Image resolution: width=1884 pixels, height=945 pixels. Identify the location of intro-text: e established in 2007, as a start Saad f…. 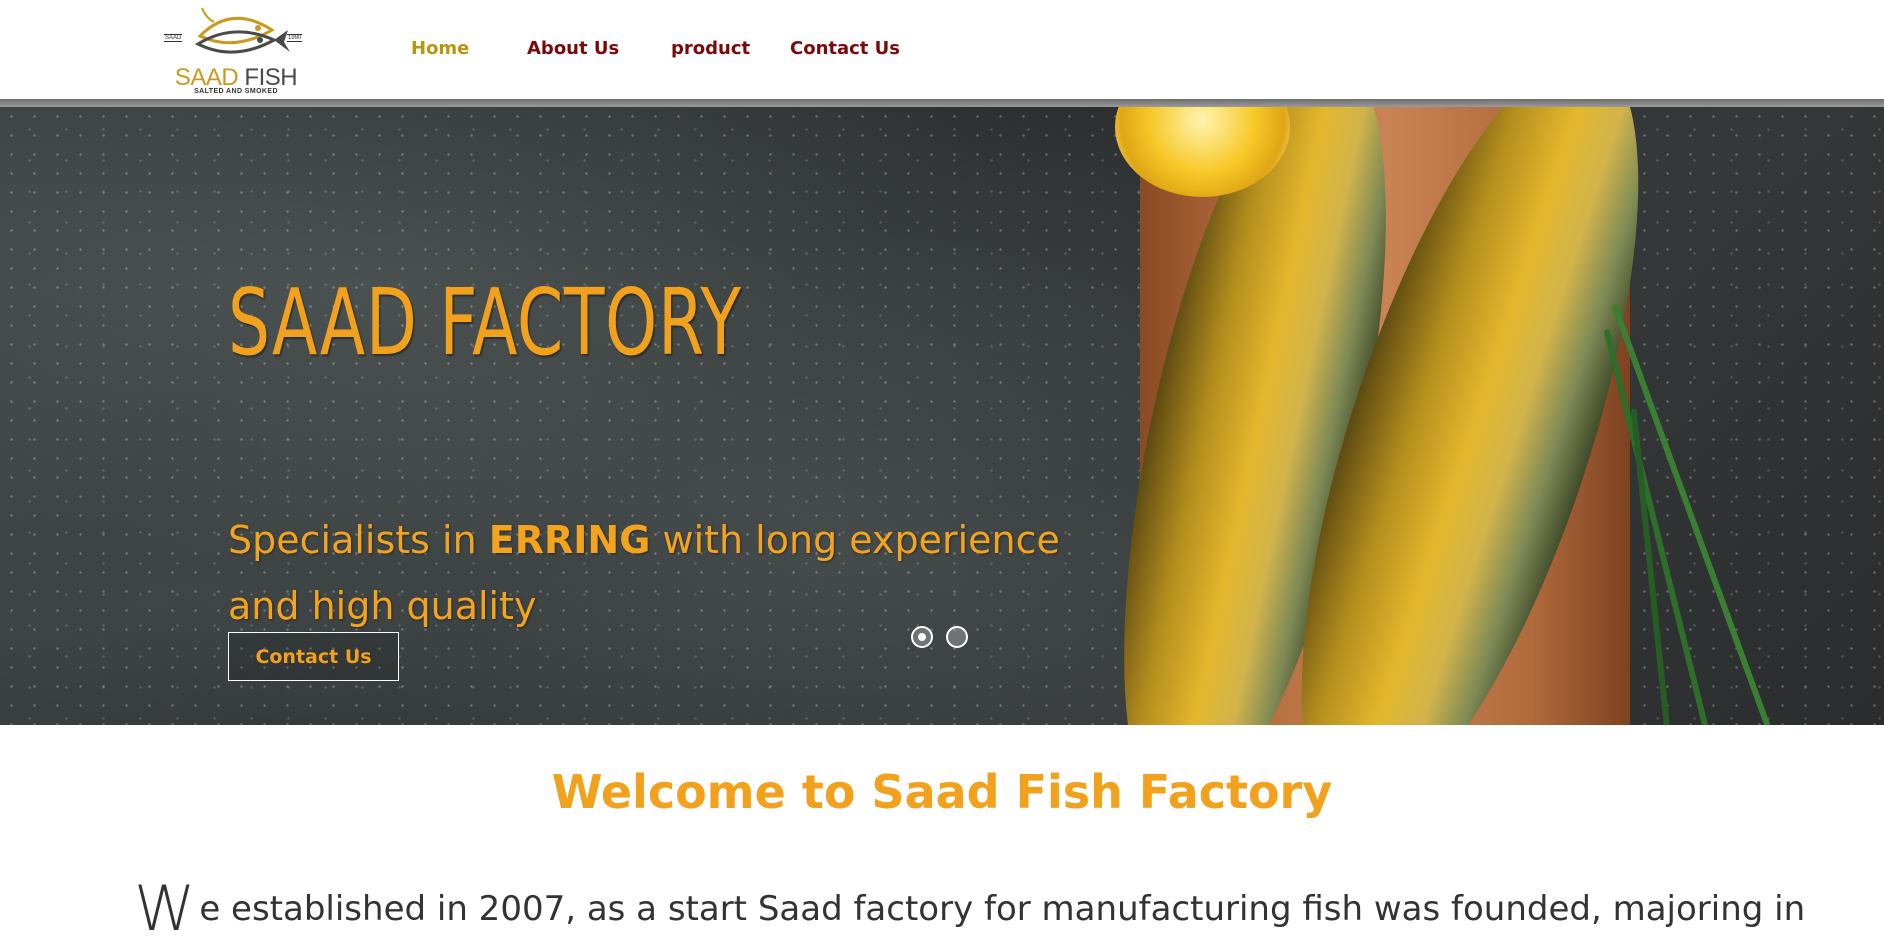
(1002, 909).